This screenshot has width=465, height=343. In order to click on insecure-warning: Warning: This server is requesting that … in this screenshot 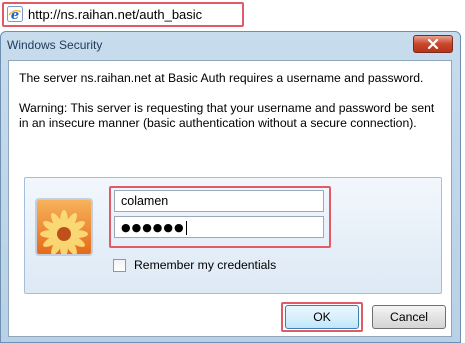, I will do `click(227, 115)`.